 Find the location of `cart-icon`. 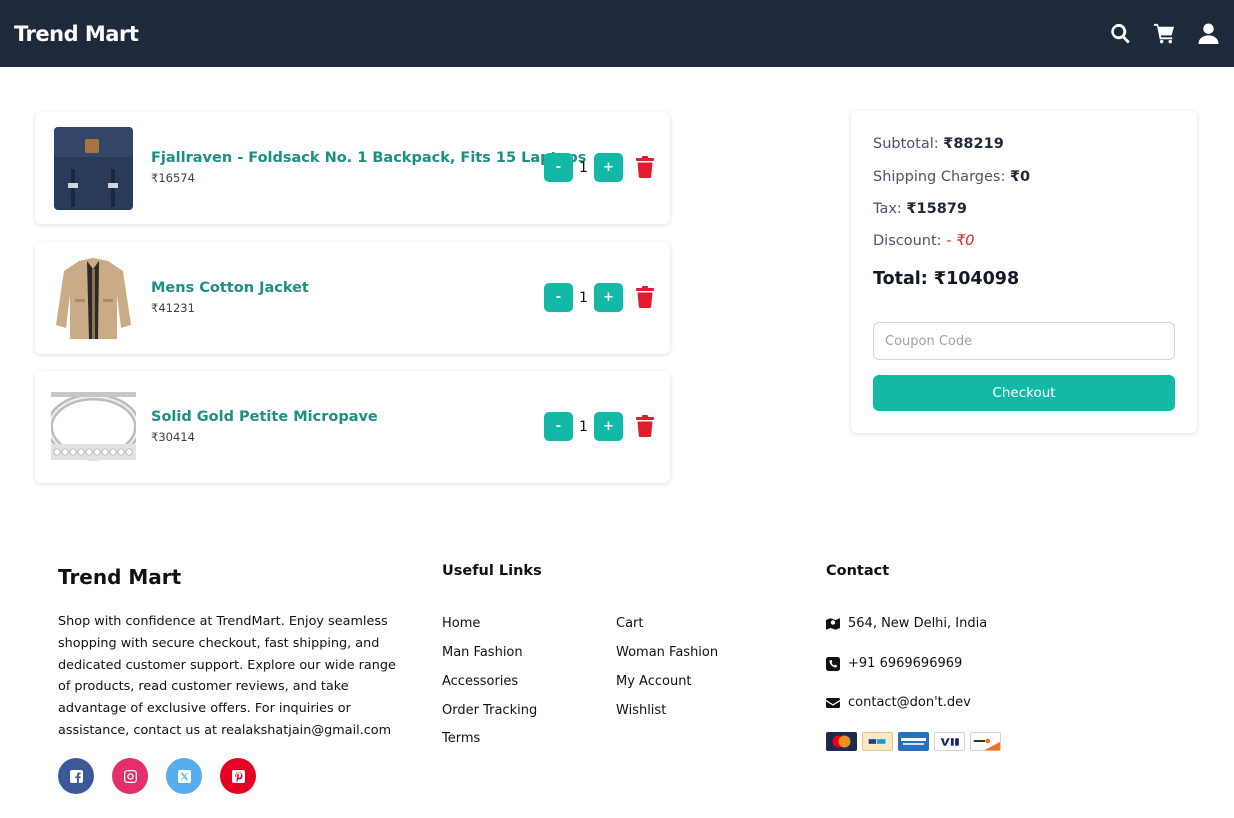

cart-icon is located at coordinates (1164, 34).